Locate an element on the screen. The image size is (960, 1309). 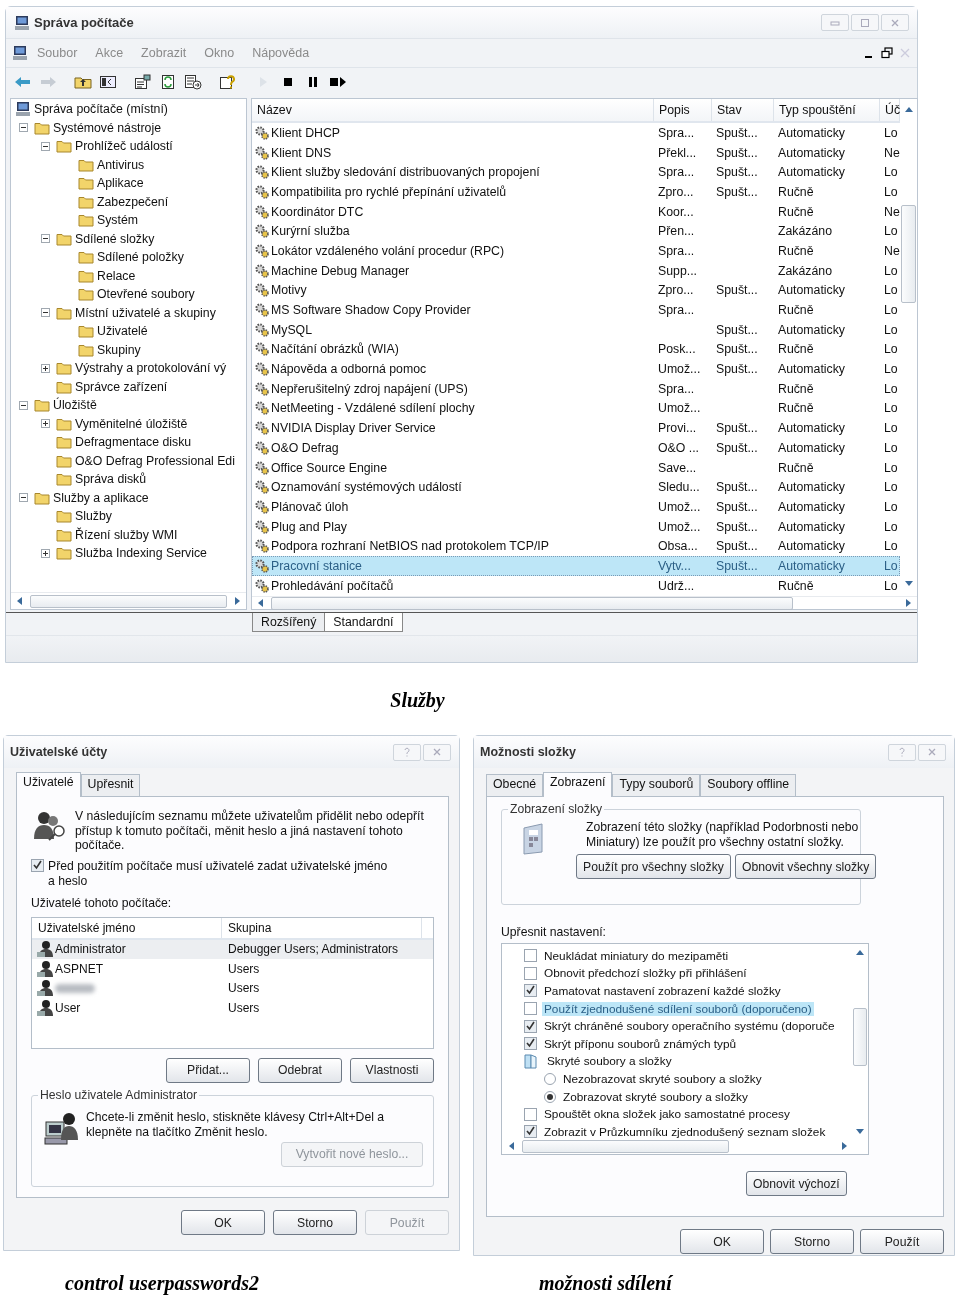
setting-option: Skrýt chráněné soubory operačního systému (doporuče is located at coordinates (689, 1026).